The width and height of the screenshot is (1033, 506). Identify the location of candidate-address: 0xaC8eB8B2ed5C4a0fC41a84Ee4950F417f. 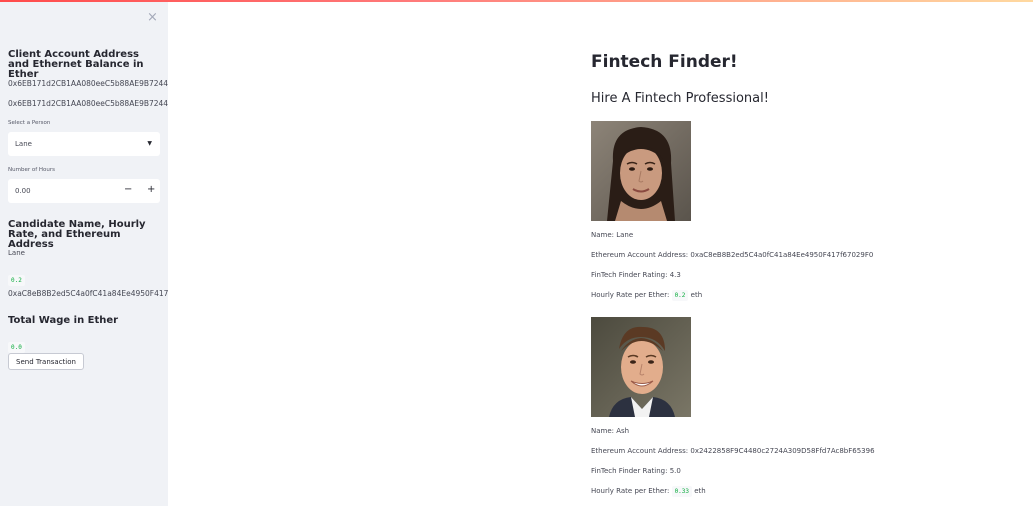
(88, 293).